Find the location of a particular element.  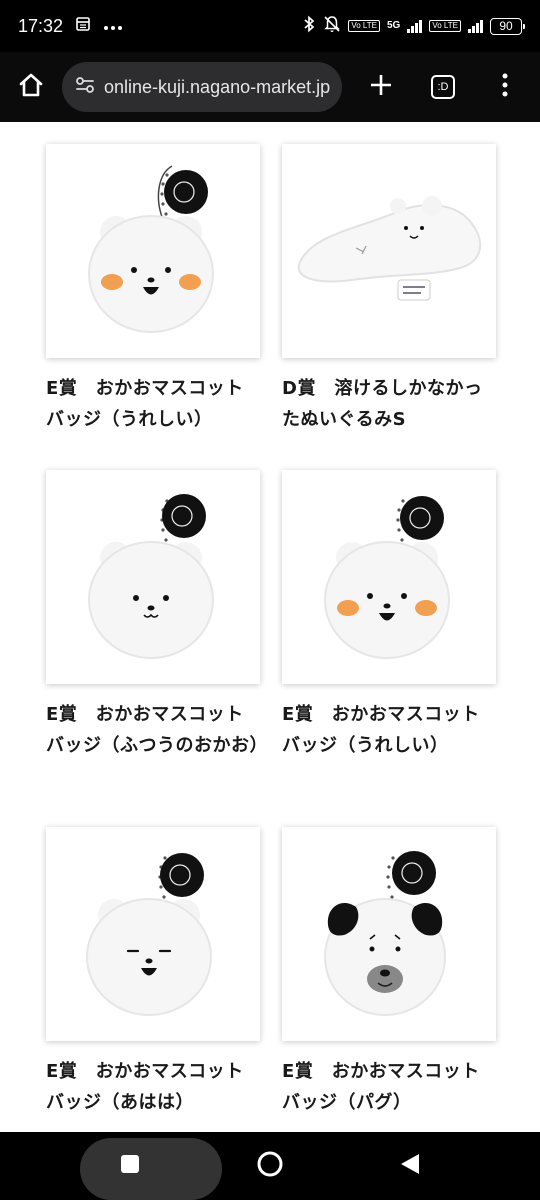

url-bar: online-kuji.nagano-market.jp is located at coordinates (202, 87).